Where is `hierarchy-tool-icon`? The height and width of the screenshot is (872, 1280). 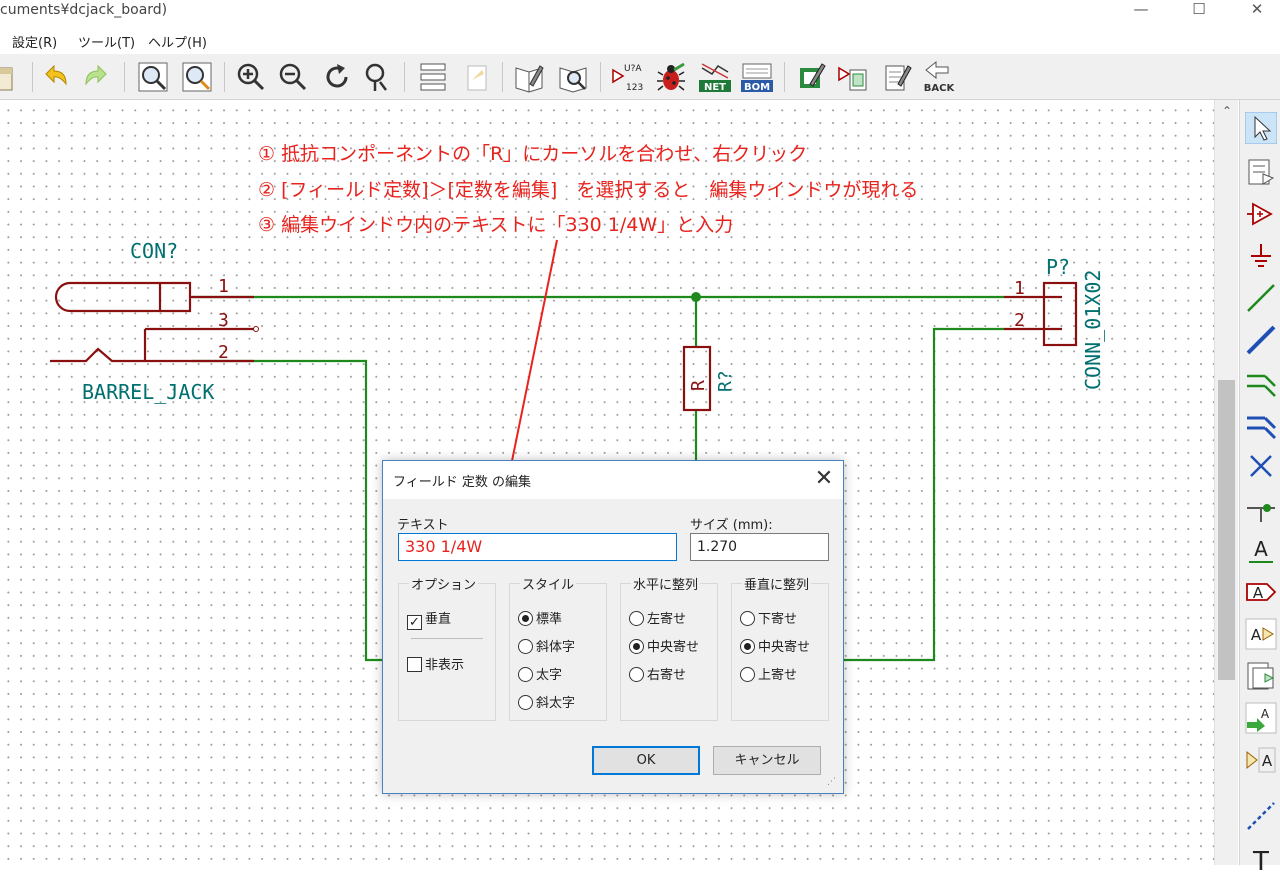 hierarchy-tool-icon is located at coordinates (1261, 172).